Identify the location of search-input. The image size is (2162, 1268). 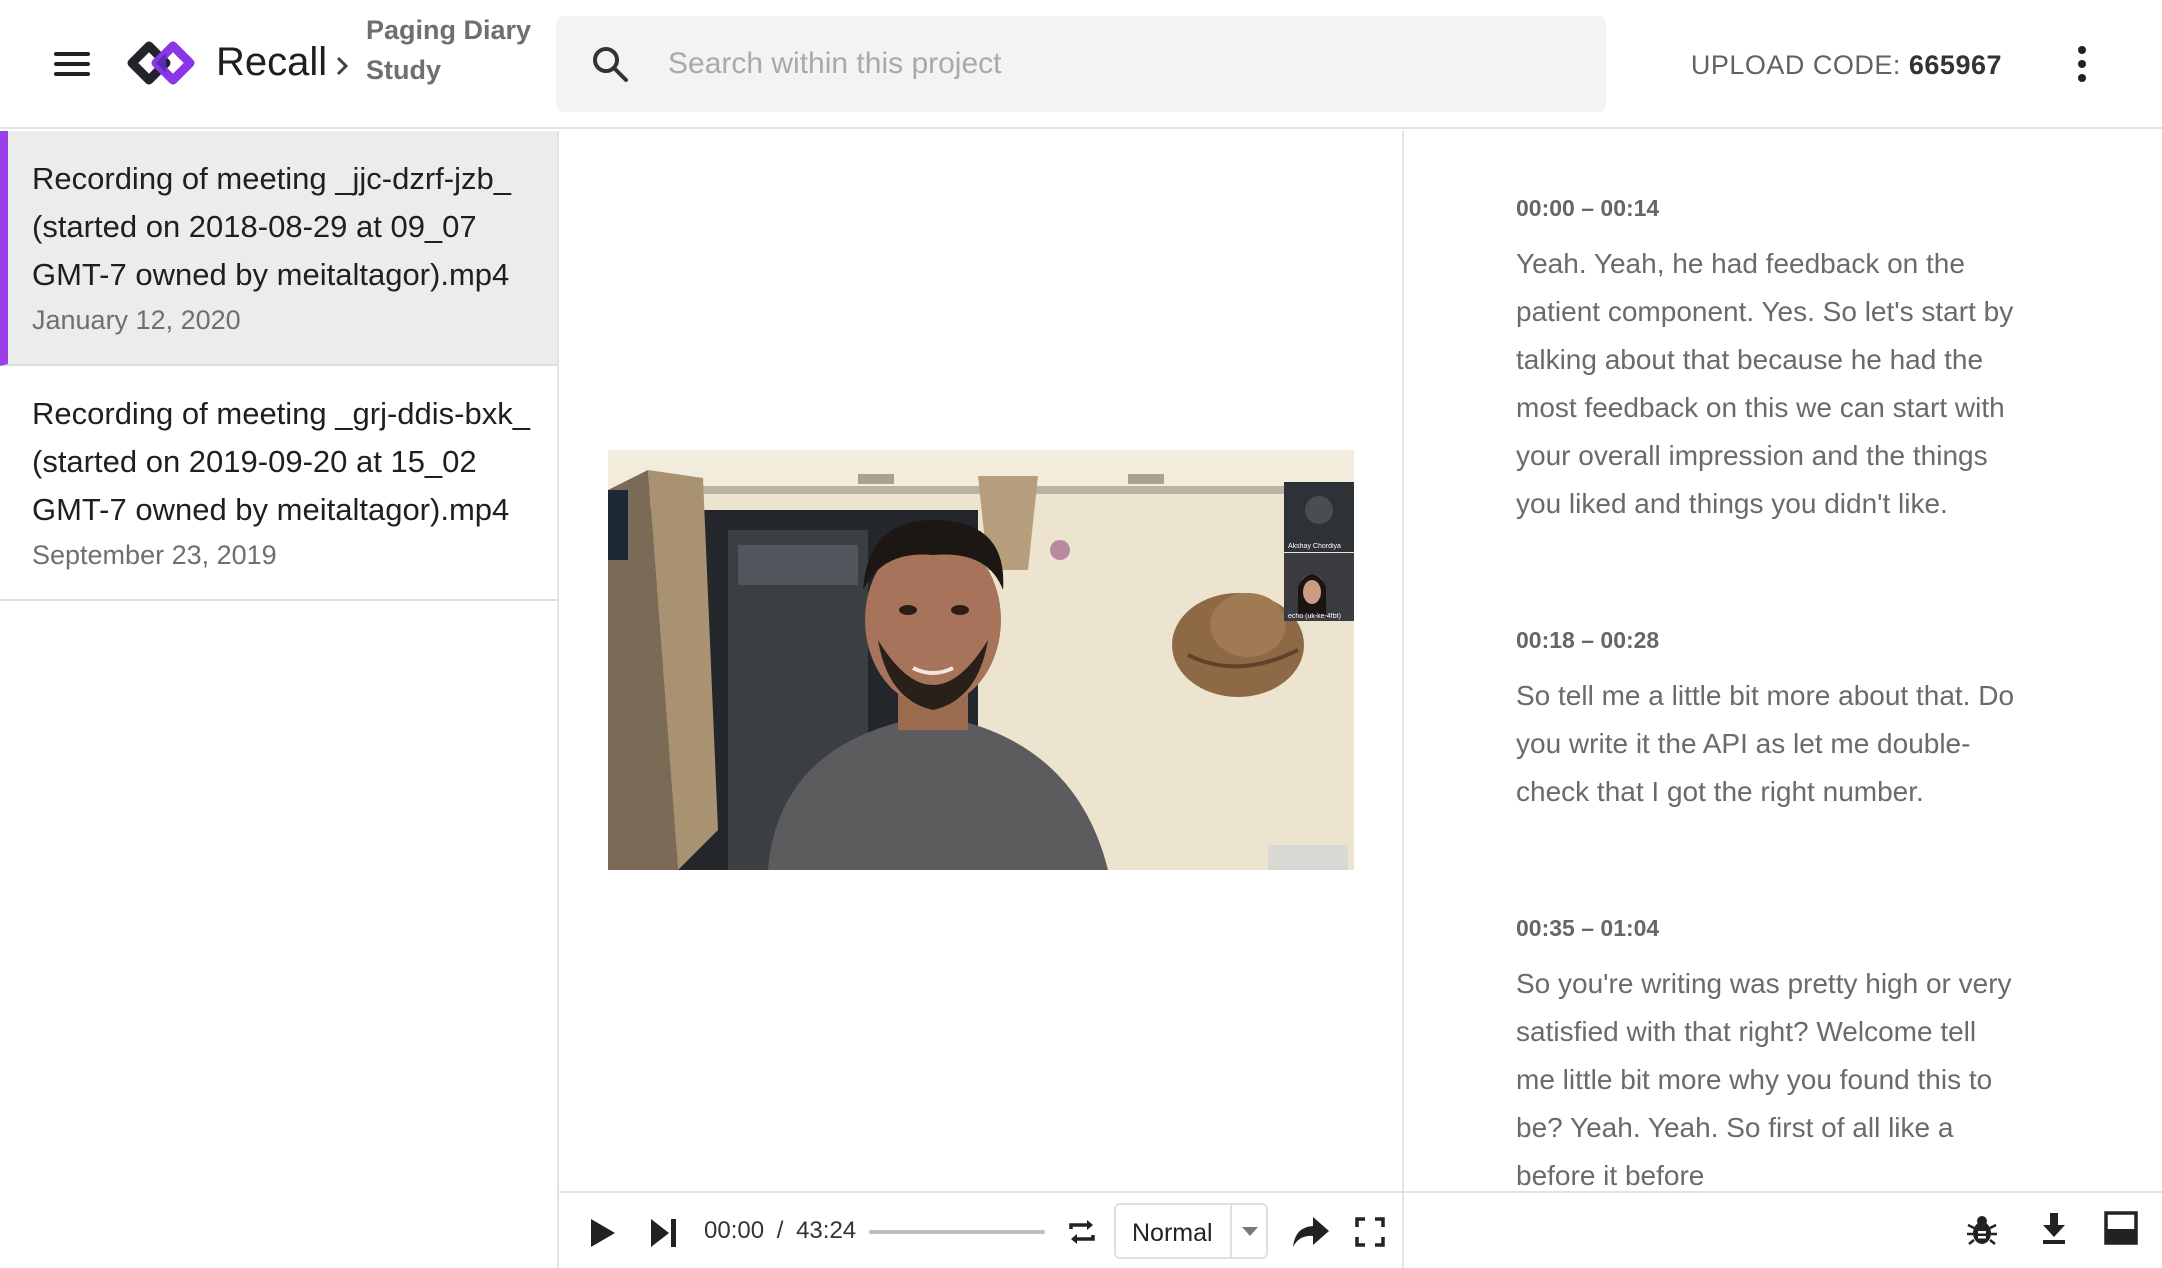
(1118, 64).